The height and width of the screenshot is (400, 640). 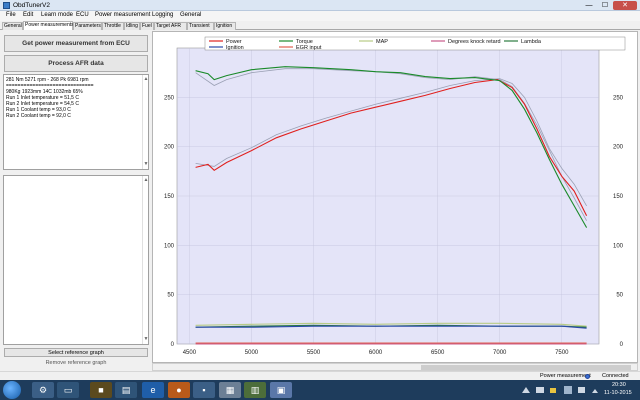 What do you see at coordinates (415, 43) in the screenshot?
I see `legend-box` at bounding box center [415, 43].